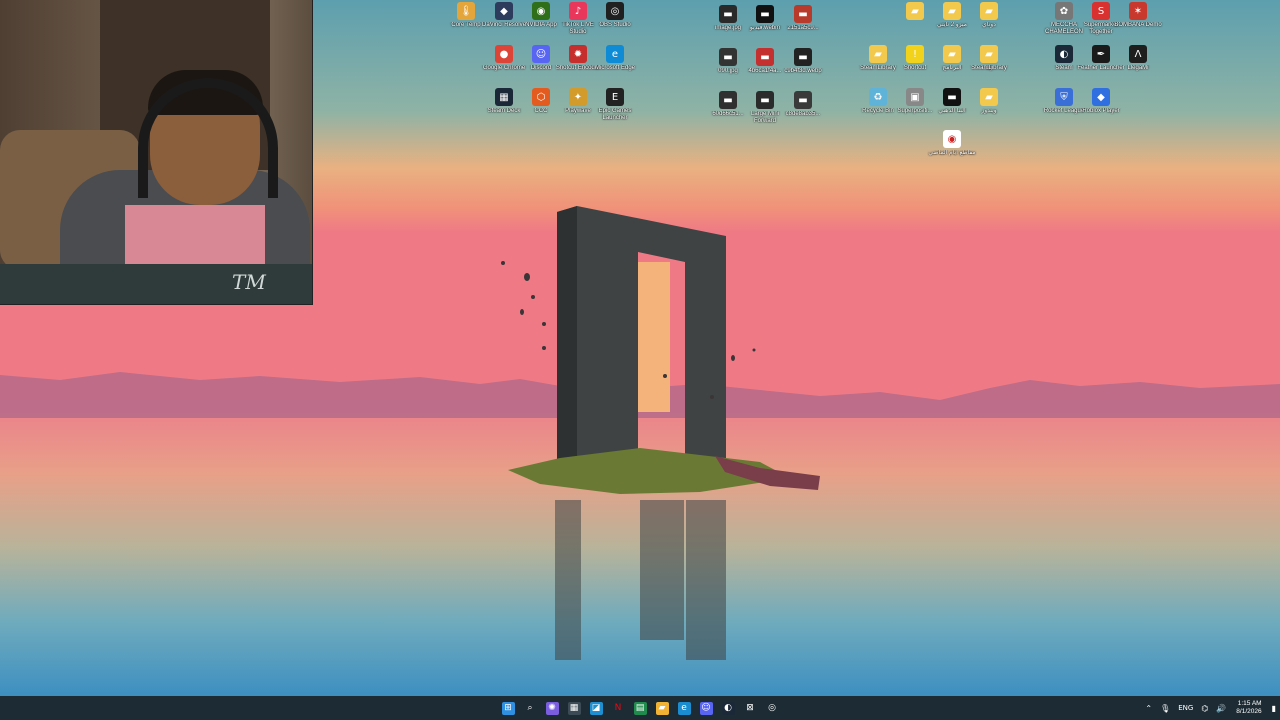 The width and height of the screenshot is (1280, 720). Describe the element at coordinates (1204, 708) in the screenshot. I see `network-icon: ⌬` at that location.